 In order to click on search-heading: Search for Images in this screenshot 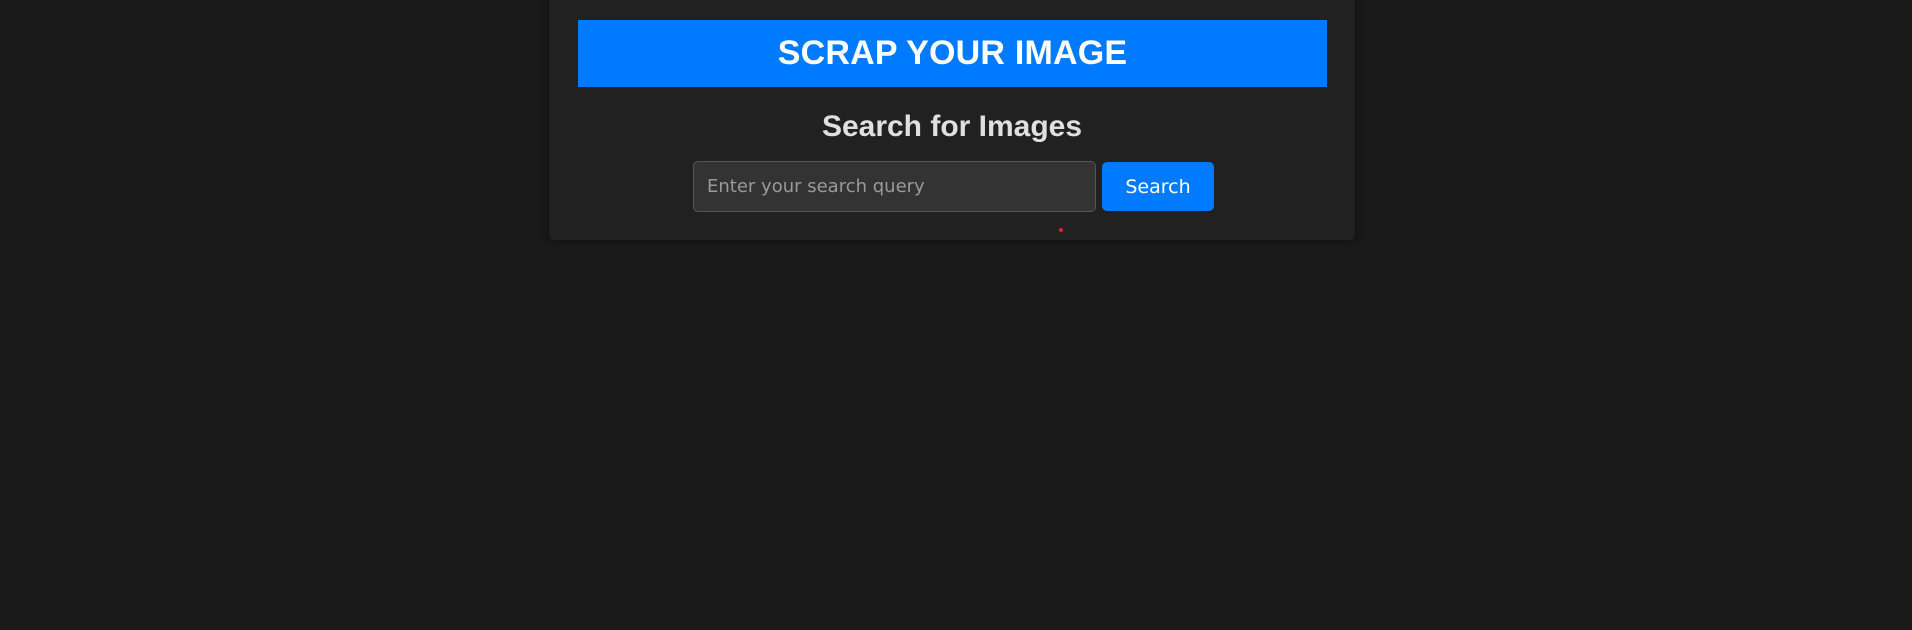, I will do `click(952, 126)`.